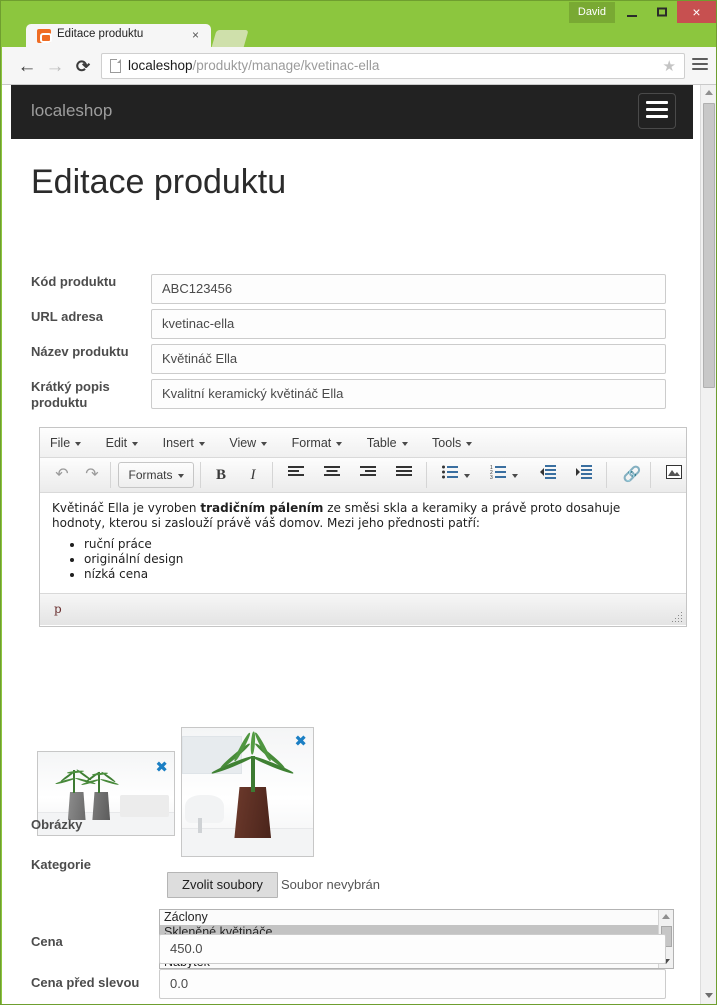  Describe the element at coordinates (408, 324) in the screenshot. I see `input-url: kvetinac-ella` at that location.